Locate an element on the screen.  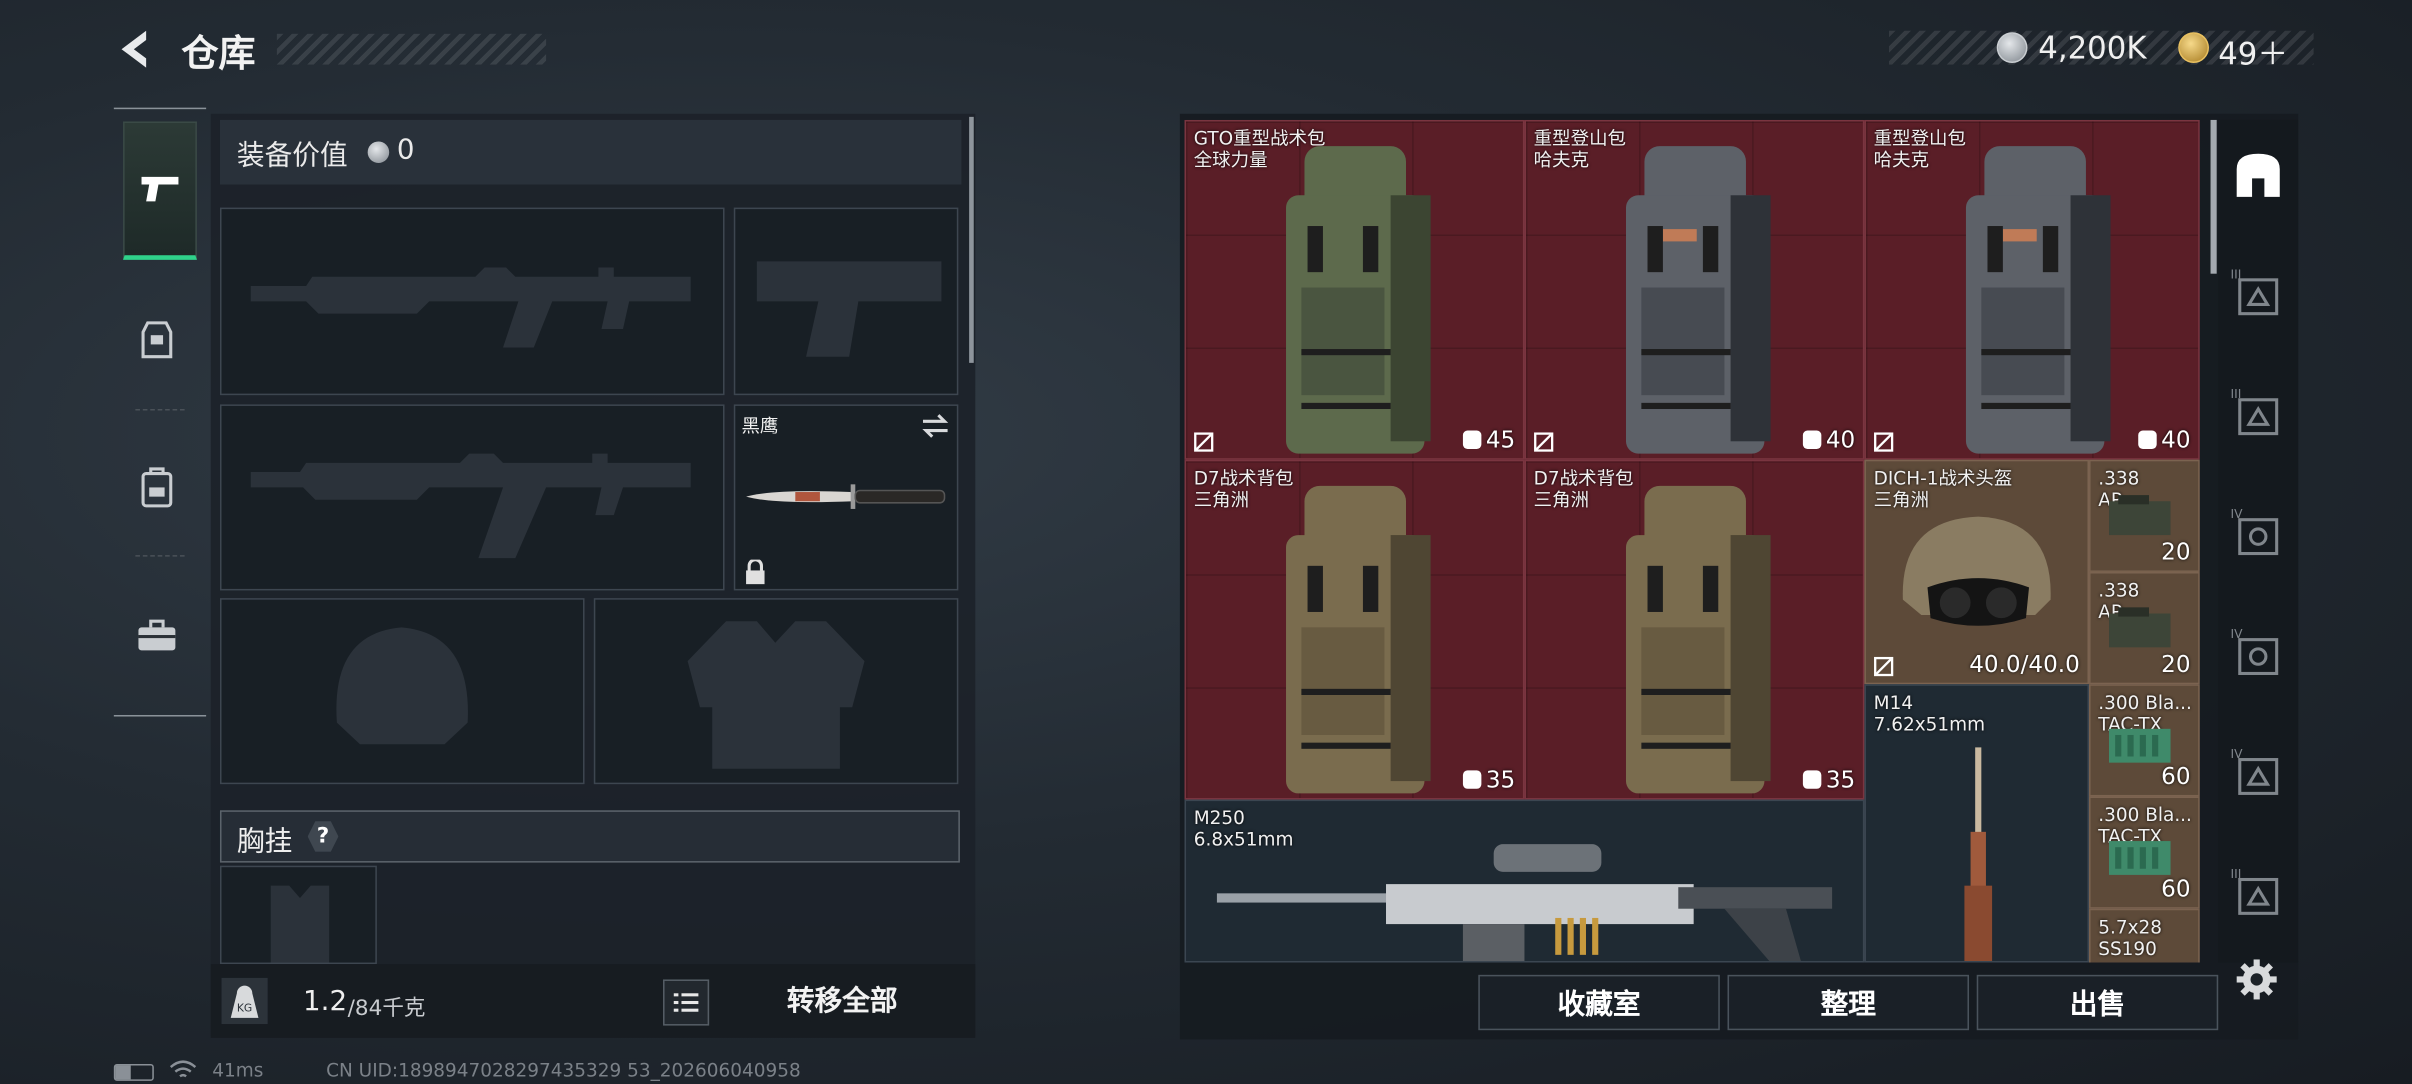
list-icon is located at coordinates (686, 1002).